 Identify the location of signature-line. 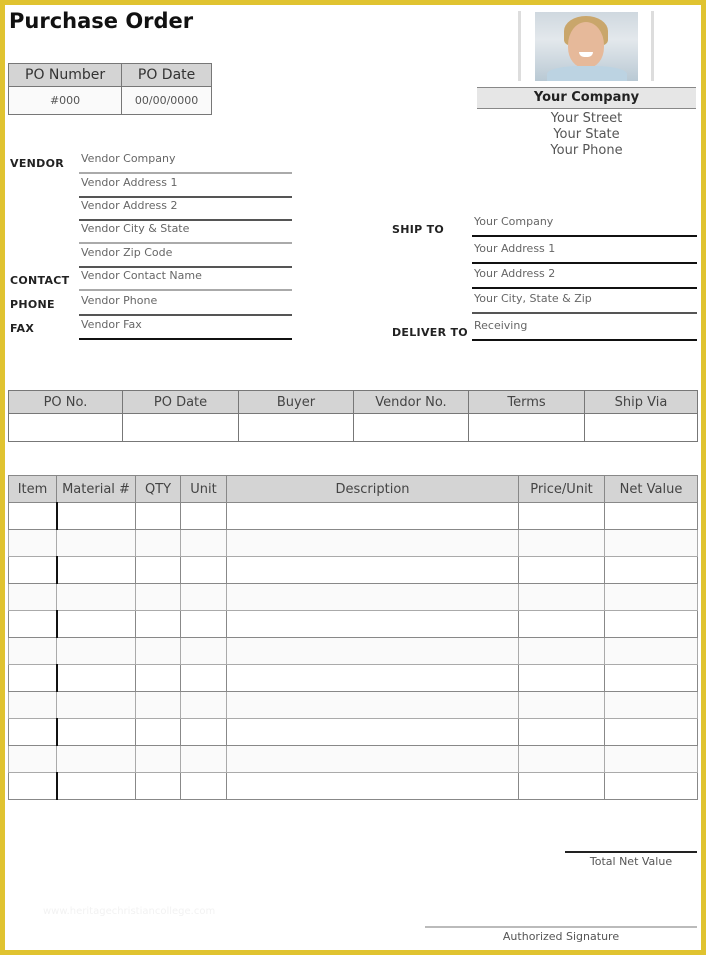
(561, 927).